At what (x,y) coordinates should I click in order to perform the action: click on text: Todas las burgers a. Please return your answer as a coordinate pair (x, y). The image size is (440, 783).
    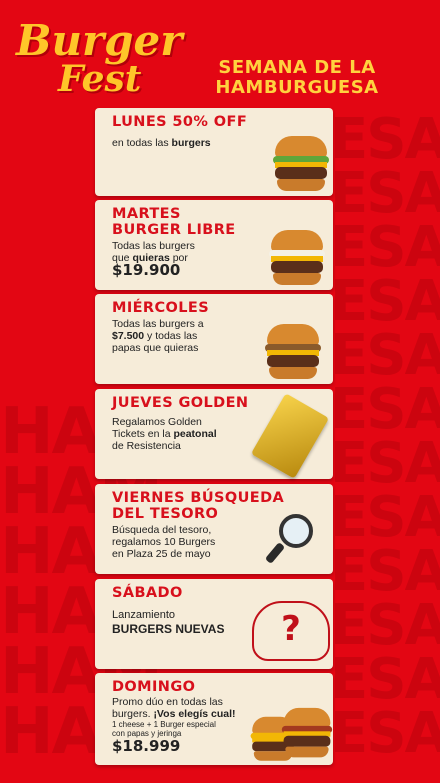
    Looking at the image, I should click on (158, 324).